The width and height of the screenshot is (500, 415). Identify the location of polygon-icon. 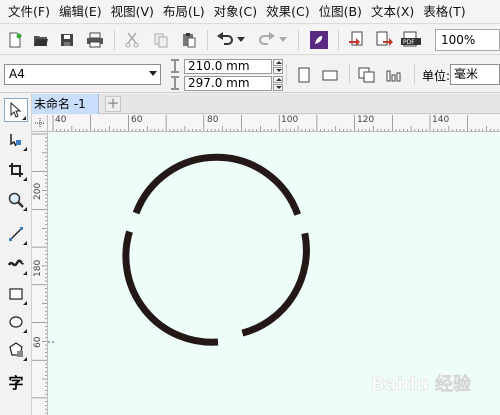
(16, 349).